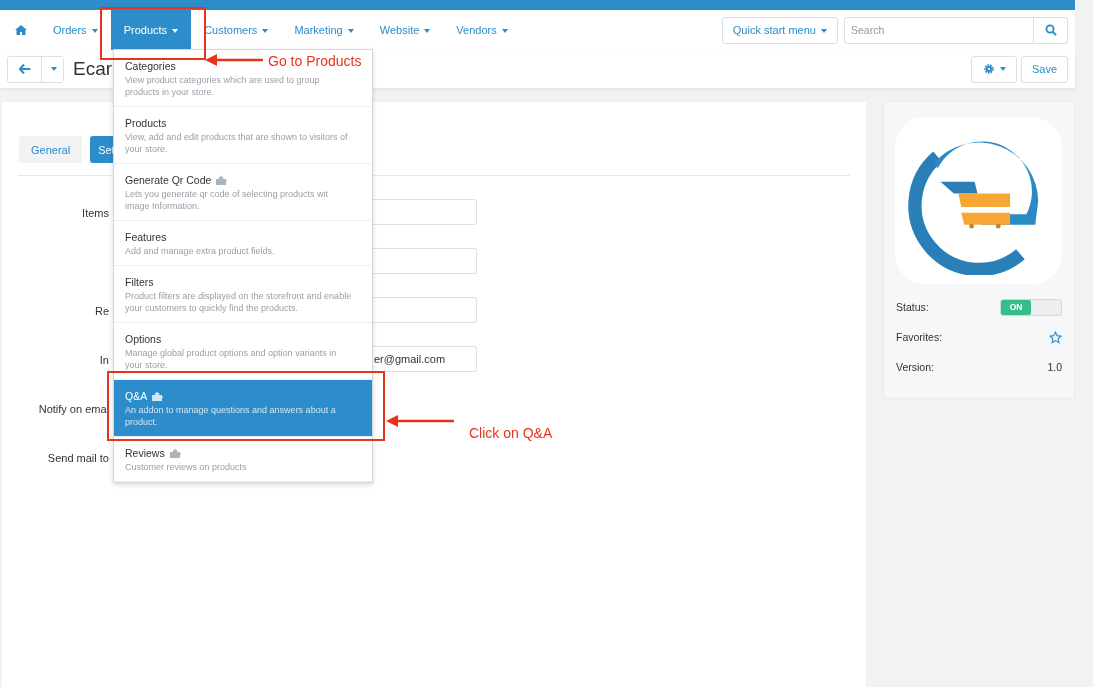 This screenshot has height=687, width=1093. What do you see at coordinates (75, 30) in the screenshot?
I see `nav-tab: Orders` at bounding box center [75, 30].